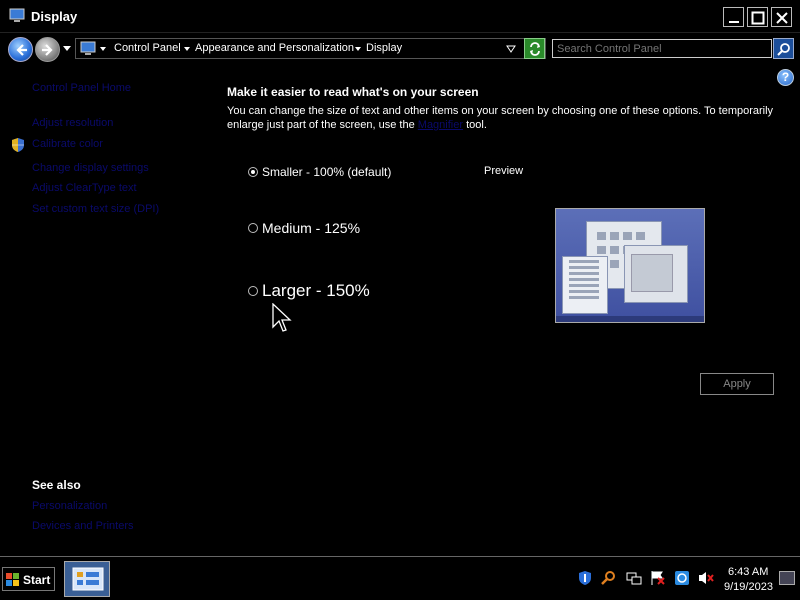 This screenshot has height=600, width=800. What do you see at coordinates (253, 171) in the screenshot?
I see `radio-smaller` at bounding box center [253, 171].